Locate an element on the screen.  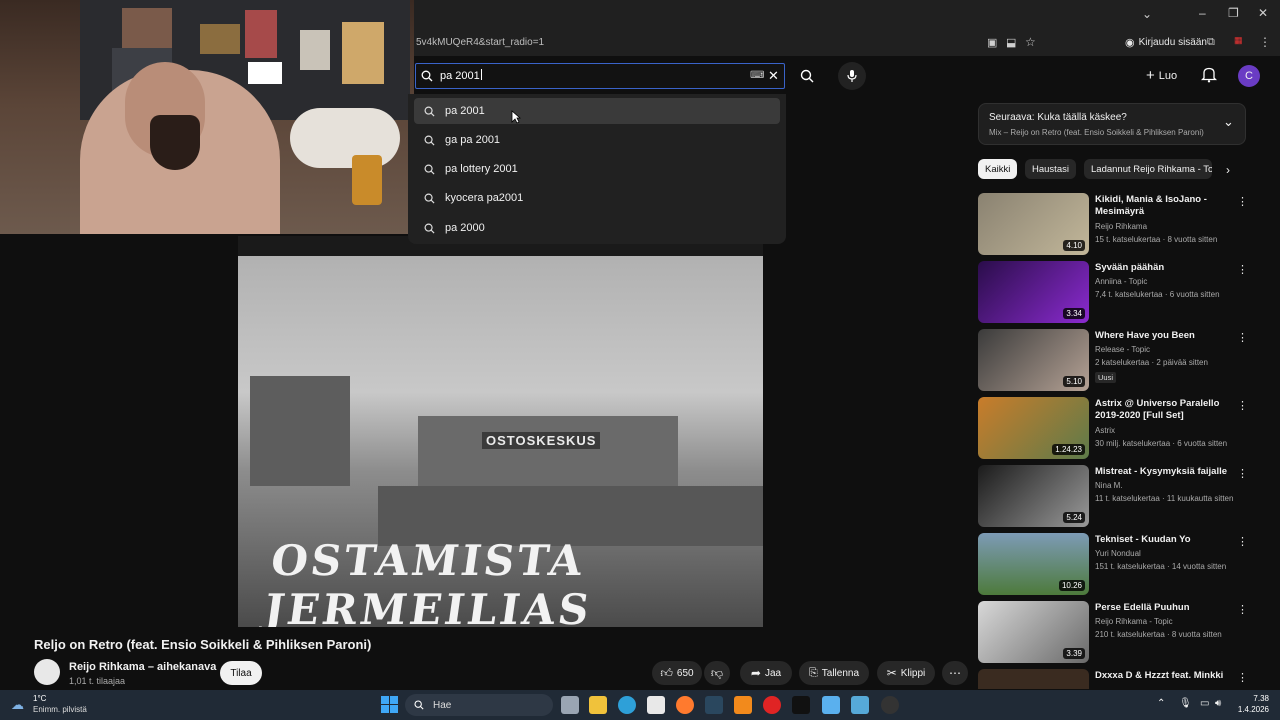
bell-icon is located at coordinates (1209, 75).